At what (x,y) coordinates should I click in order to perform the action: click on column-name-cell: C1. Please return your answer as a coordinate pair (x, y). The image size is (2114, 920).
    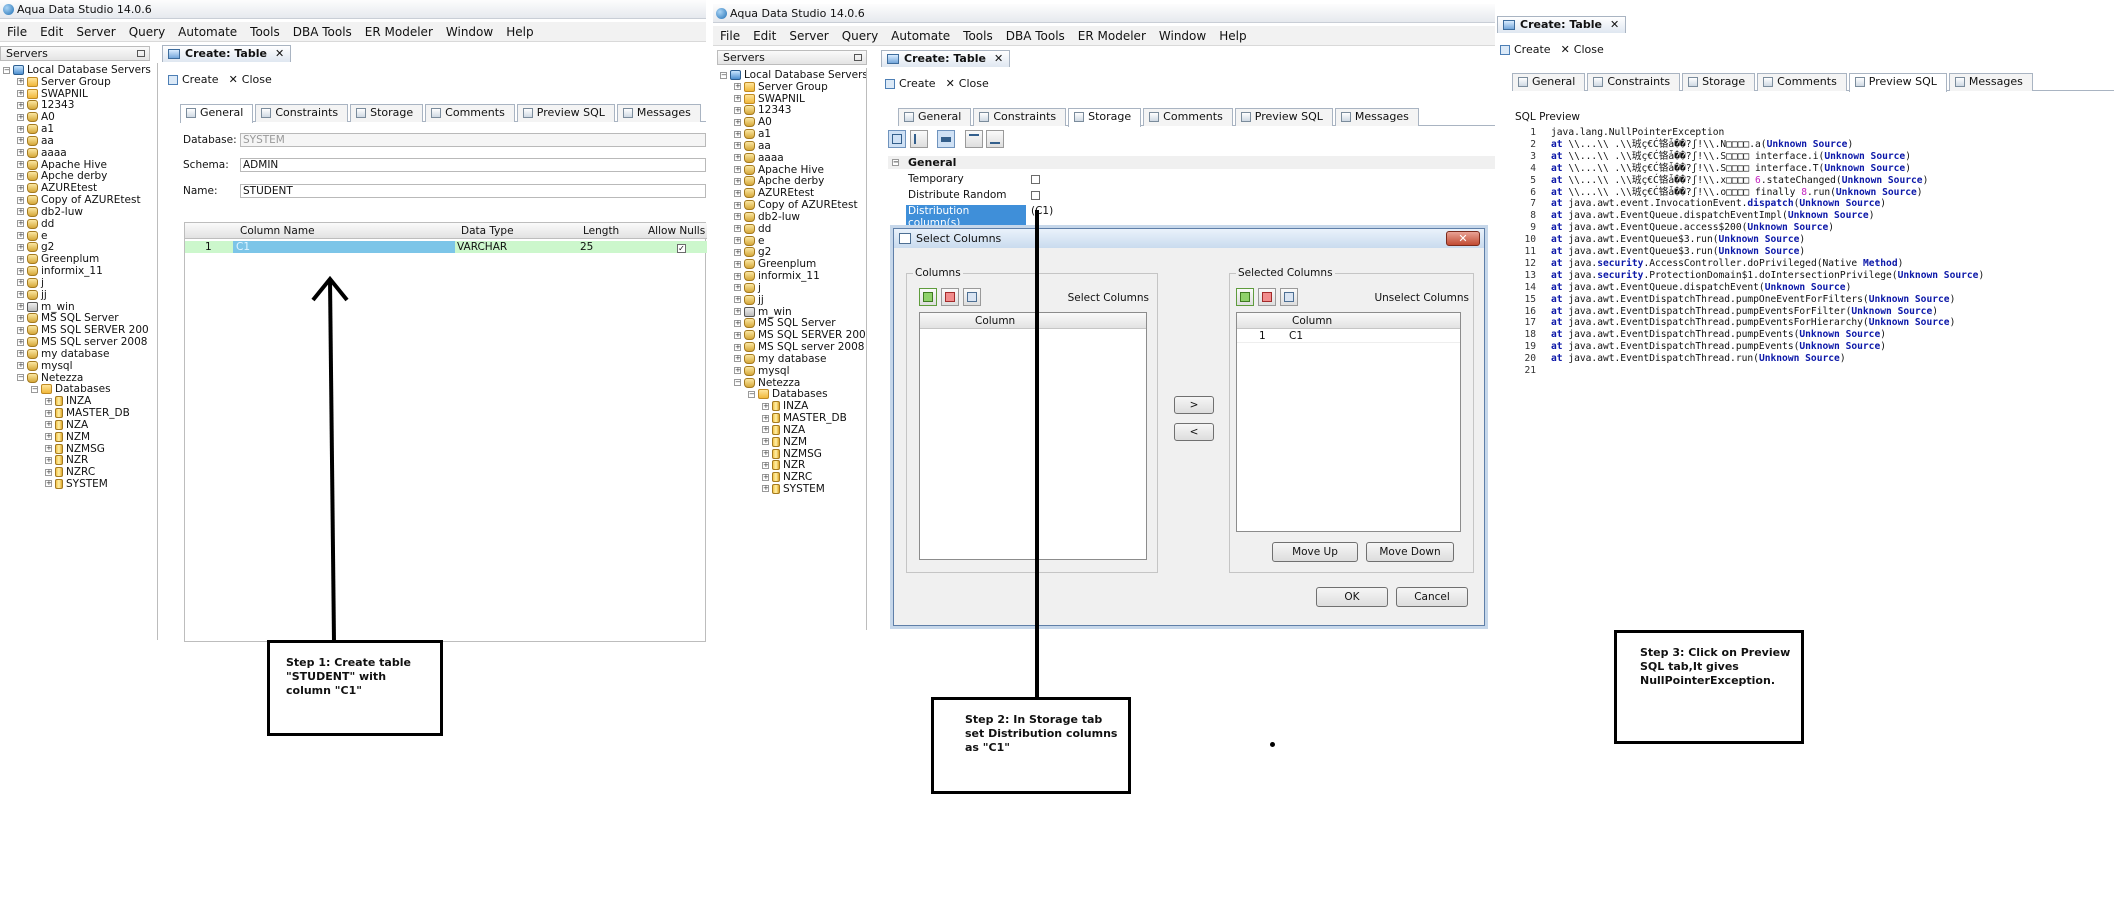
    Looking at the image, I should click on (344, 247).